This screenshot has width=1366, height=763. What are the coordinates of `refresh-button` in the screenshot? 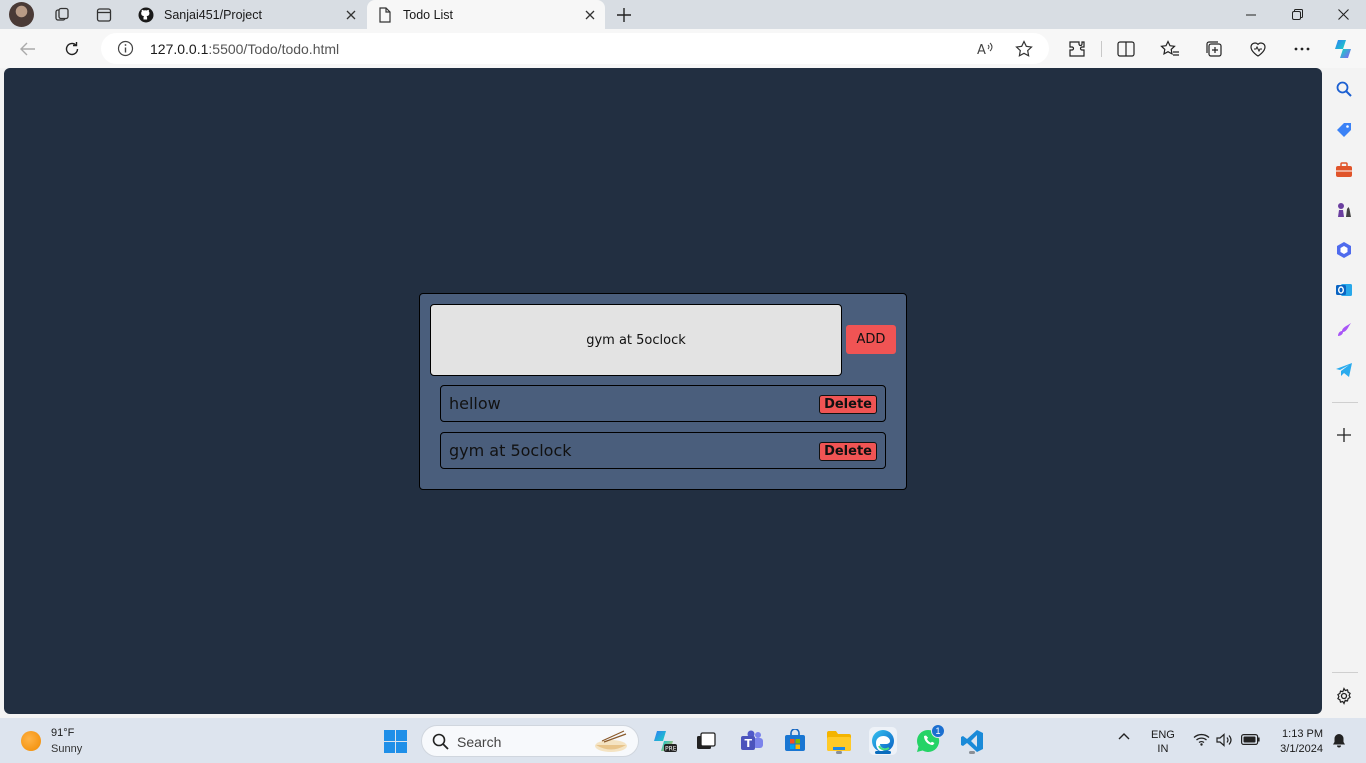 It's located at (72, 49).